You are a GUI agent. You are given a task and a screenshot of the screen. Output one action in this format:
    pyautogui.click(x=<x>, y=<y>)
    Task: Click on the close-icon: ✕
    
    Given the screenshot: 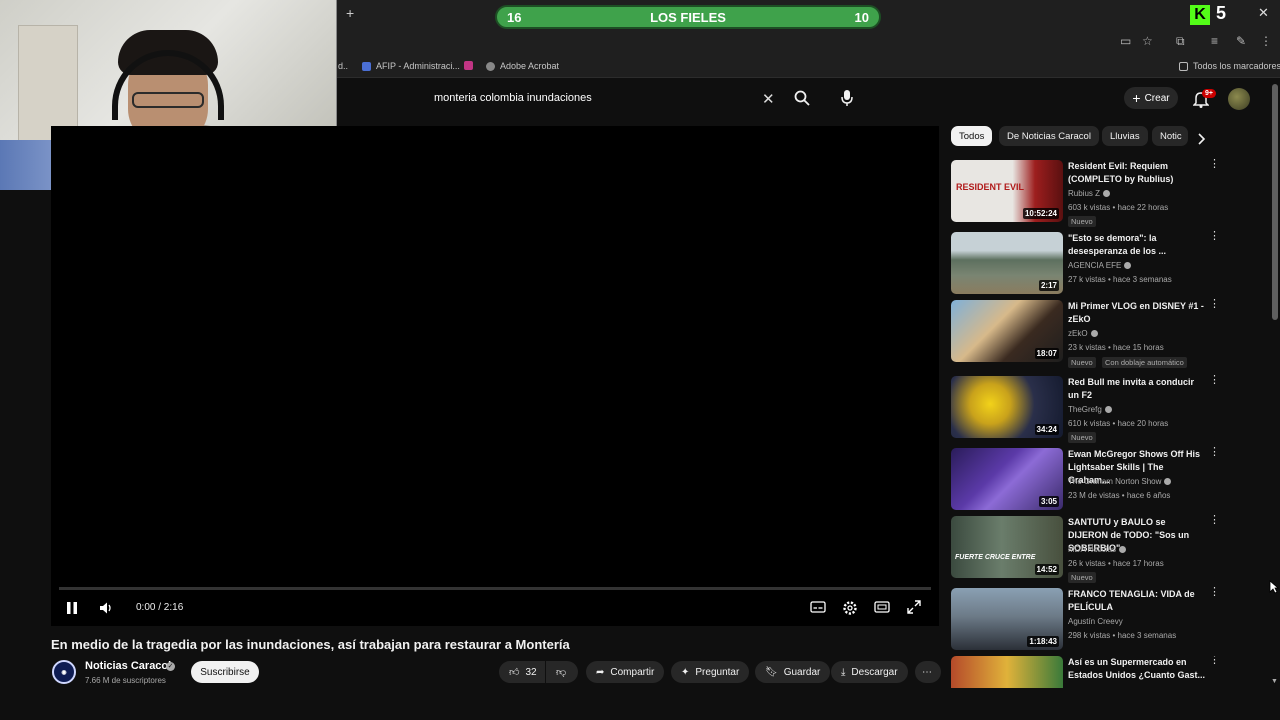 What is the action you would take?
    pyautogui.click(x=1263, y=13)
    